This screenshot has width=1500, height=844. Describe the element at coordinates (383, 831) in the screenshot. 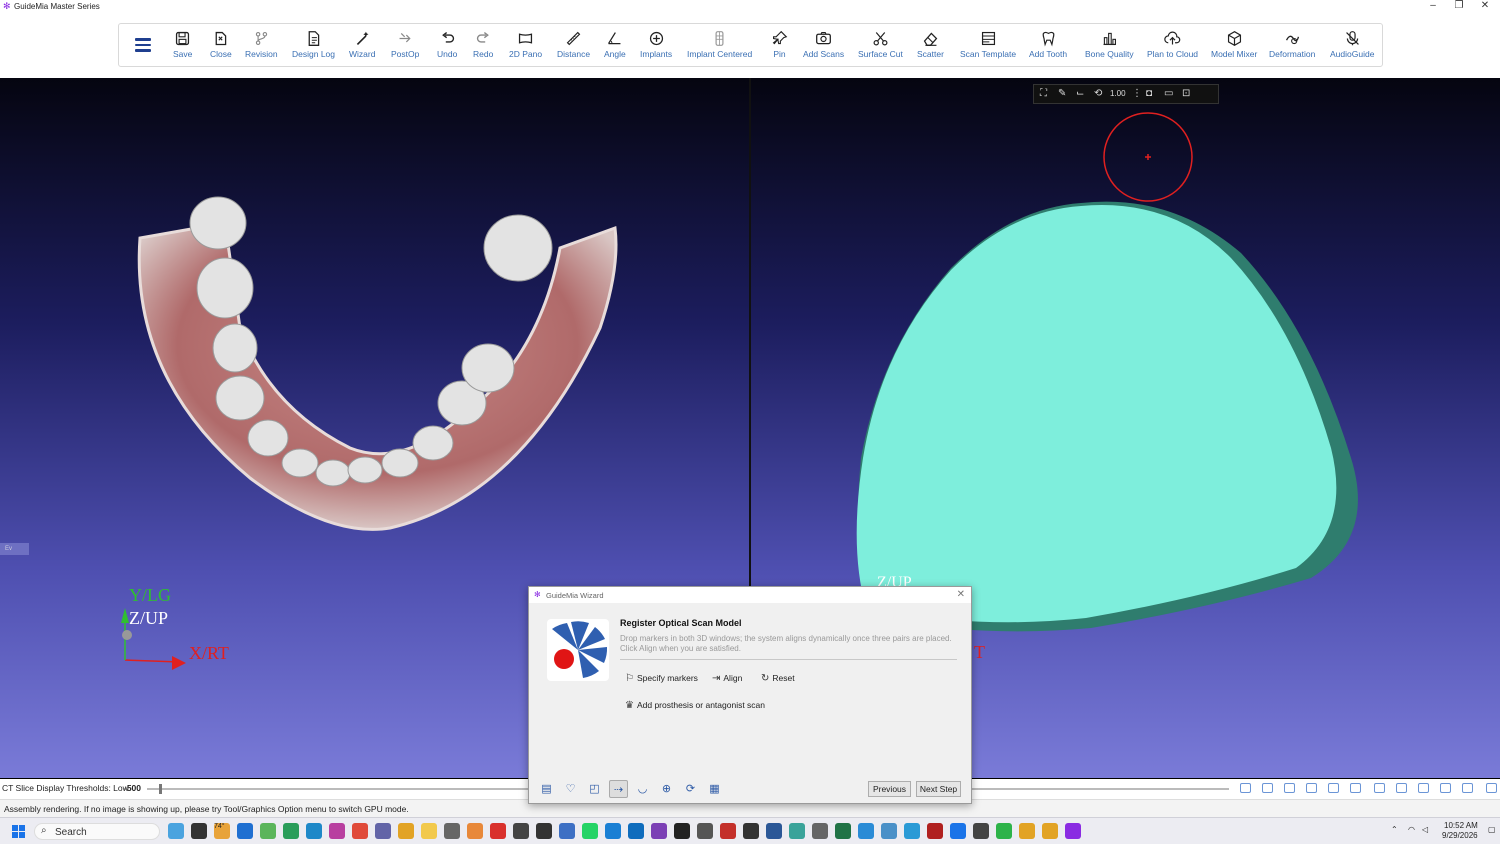

I see `teams-icon` at that location.